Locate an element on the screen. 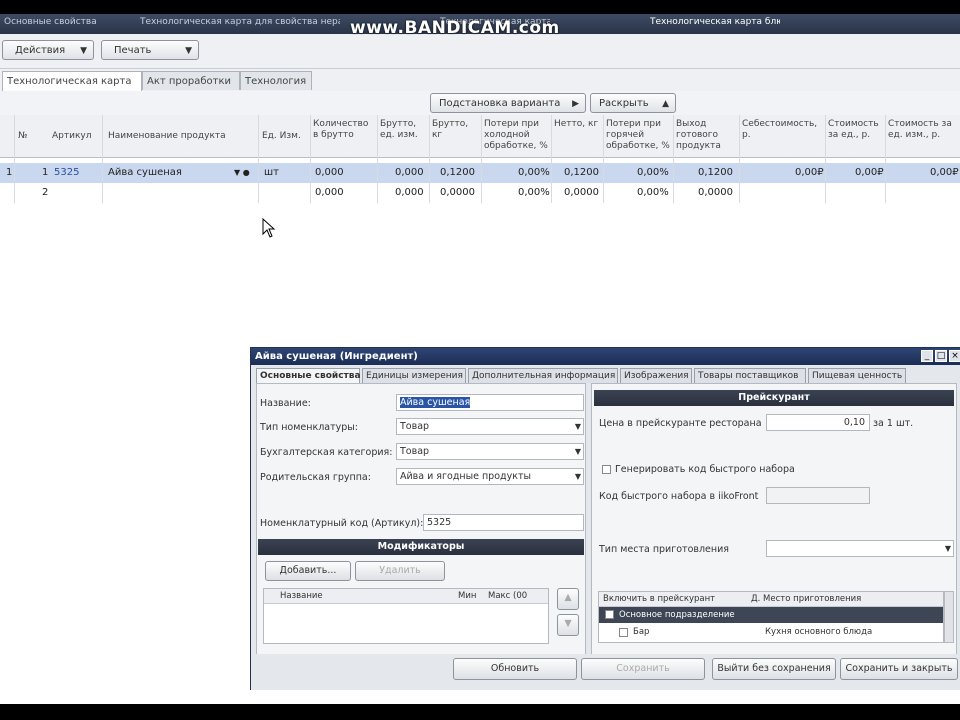 The image size is (960, 720). window-tab-4: Технологическая карта блюда is located at coordinates (715, 24).